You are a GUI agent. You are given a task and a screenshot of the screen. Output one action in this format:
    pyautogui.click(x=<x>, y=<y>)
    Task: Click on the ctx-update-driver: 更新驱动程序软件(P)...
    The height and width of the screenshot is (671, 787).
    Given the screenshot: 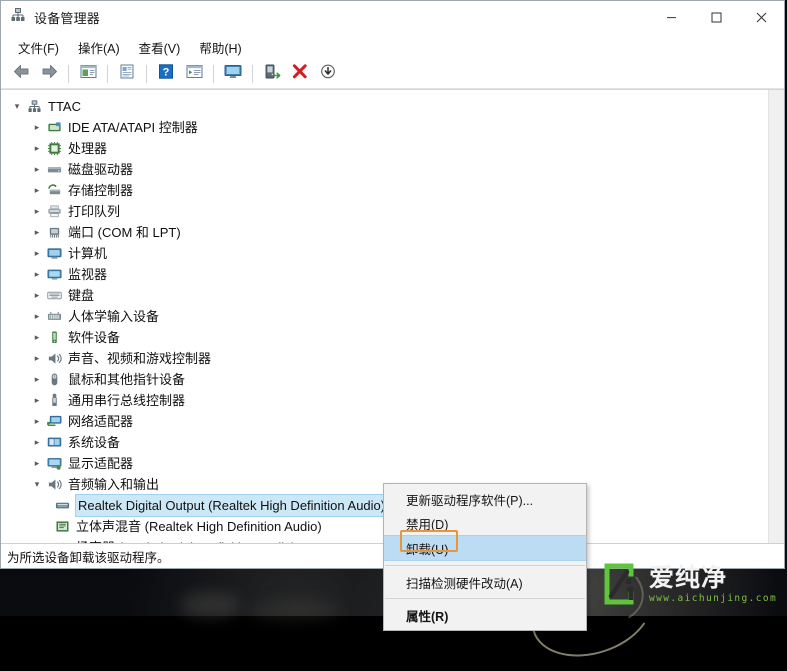 What is the action you would take?
    pyautogui.click(x=485, y=499)
    